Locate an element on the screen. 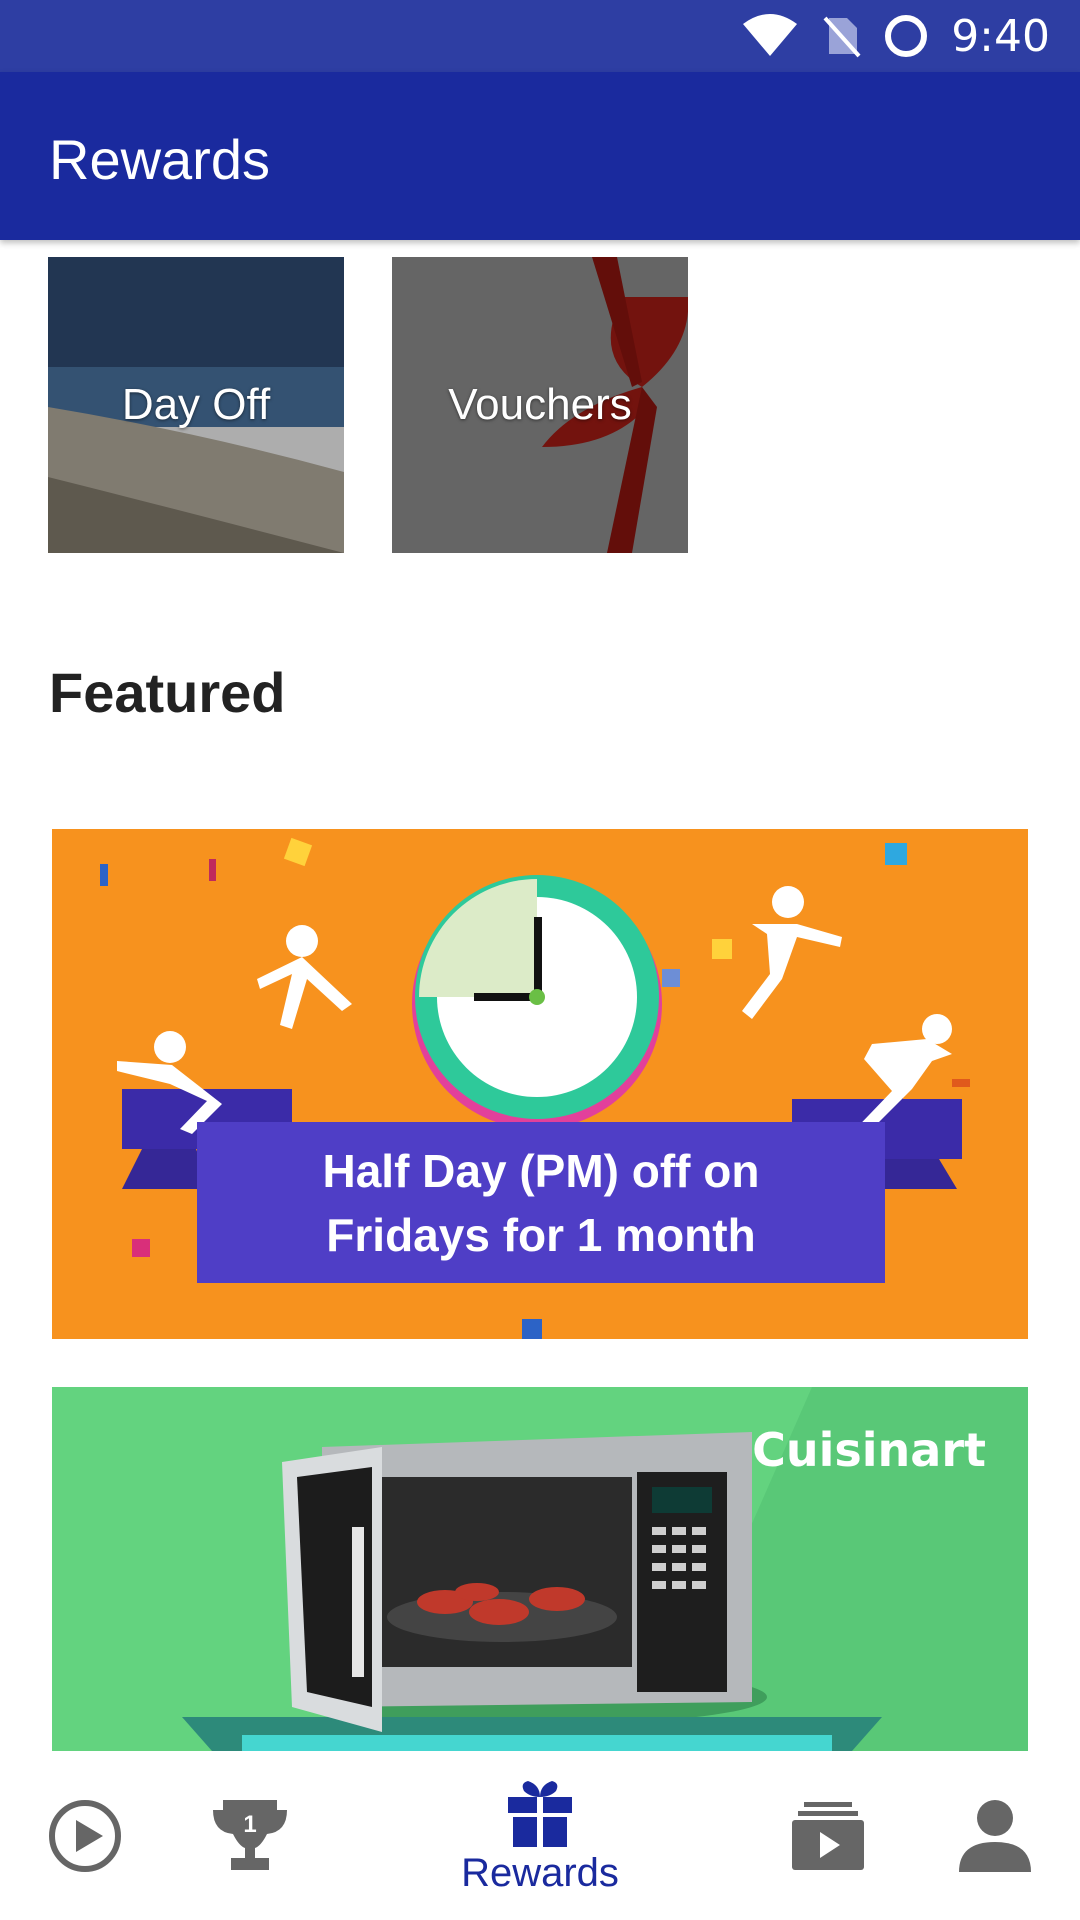 The width and height of the screenshot is (1080, 1920). tile-label: Vouchers is located at coordinates (540, 404).